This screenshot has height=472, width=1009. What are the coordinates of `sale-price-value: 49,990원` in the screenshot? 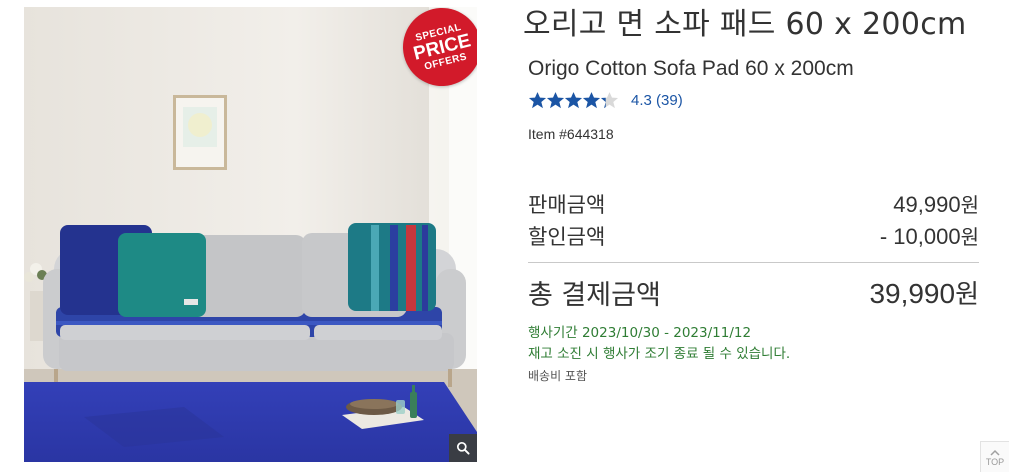 It's located at (936, 204).